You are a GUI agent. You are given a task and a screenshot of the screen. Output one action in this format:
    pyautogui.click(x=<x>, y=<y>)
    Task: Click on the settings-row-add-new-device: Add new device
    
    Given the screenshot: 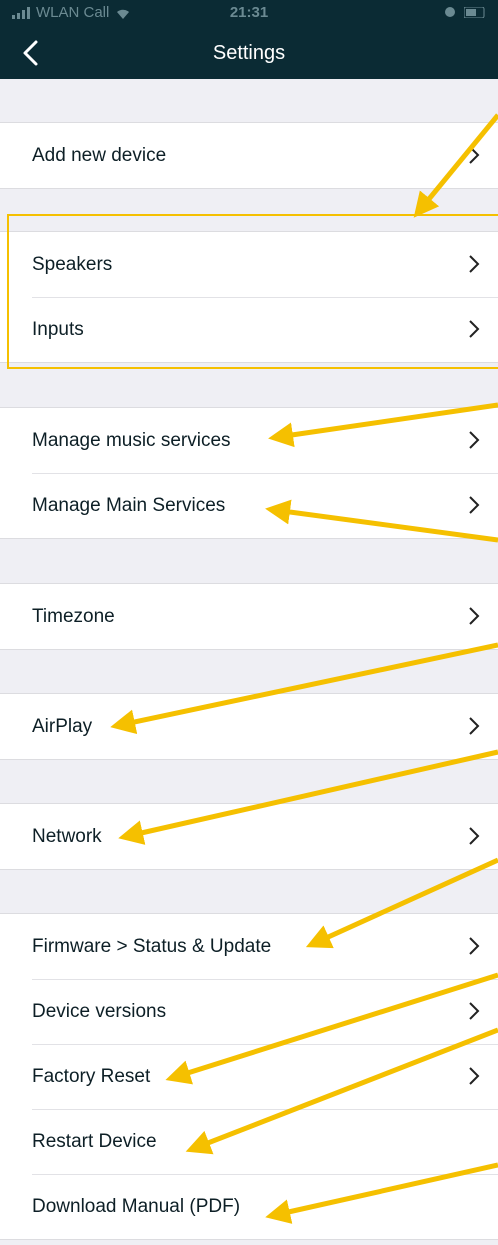 What is the action you would take?
    pyautogui.click(x=249, y=155)
    